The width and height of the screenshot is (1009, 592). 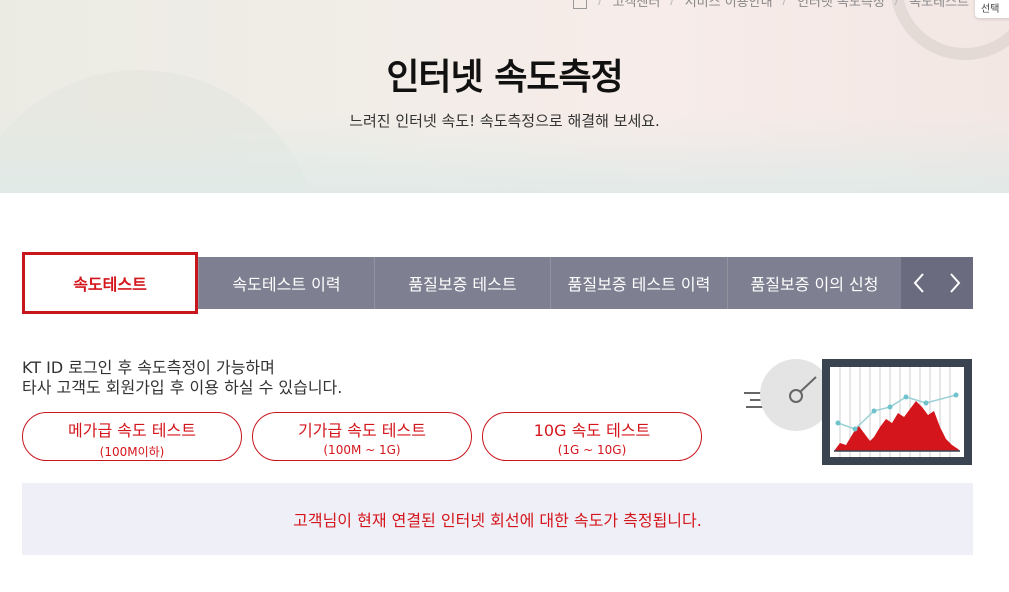 What do you see at coordinates (729, 5) in the screenshot?
I see `breadcrumb-item: 서비스 이용안내` at bounding box center [729, 5].